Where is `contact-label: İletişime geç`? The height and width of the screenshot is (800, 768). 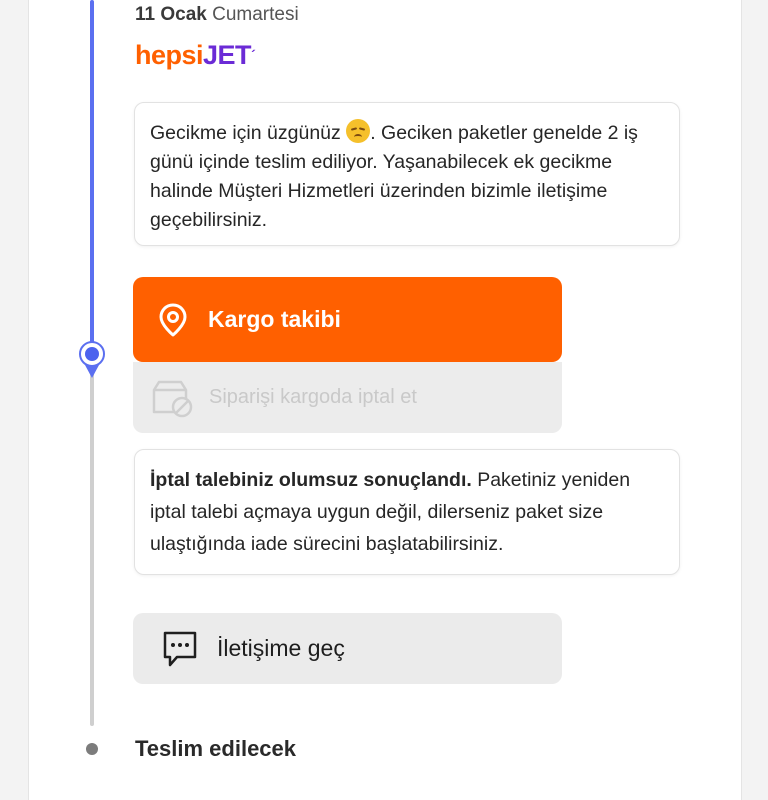
contact-label: İletişime geç is located at coordinates (281, 648).